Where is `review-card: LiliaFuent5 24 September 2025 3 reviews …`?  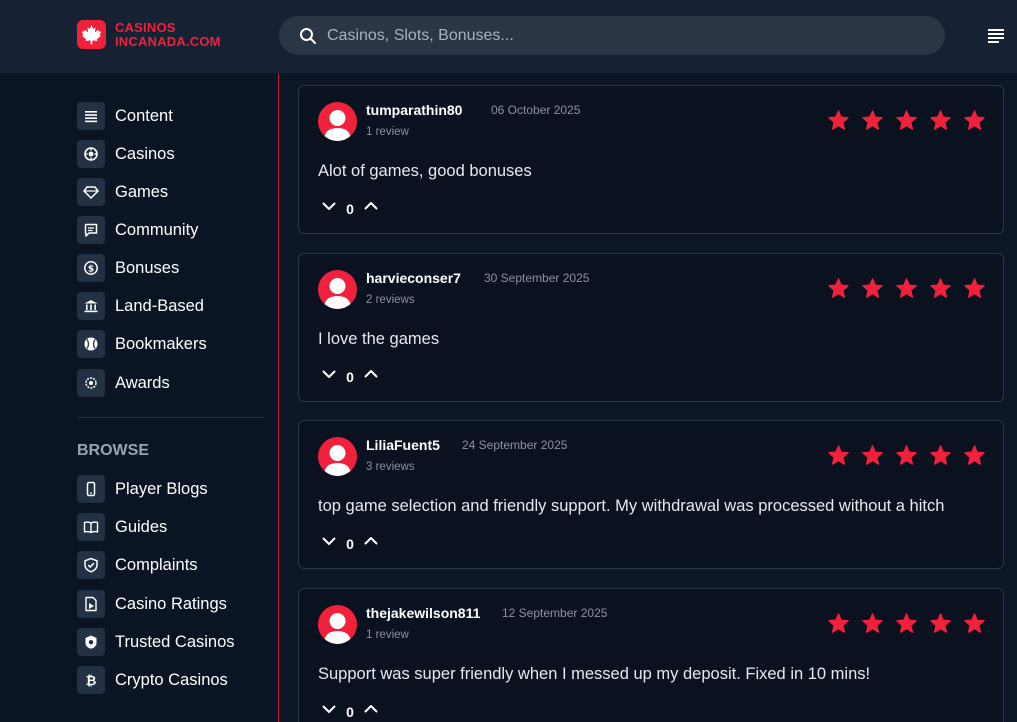
review-card: LiliaFuent5 24 September 2025 3 reviews … is located at coordinates (651, 494).